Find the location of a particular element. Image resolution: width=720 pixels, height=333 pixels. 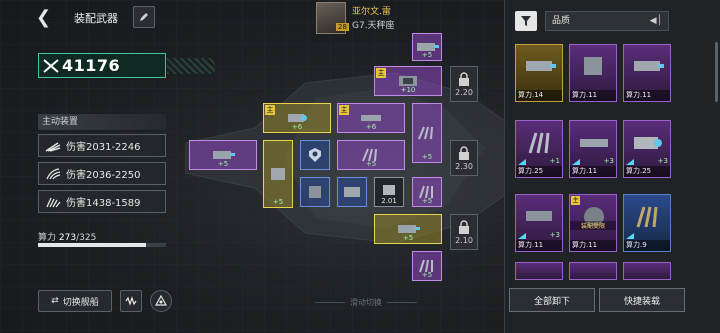

card-power: 算力.25 is located at coordinates (539, 171).